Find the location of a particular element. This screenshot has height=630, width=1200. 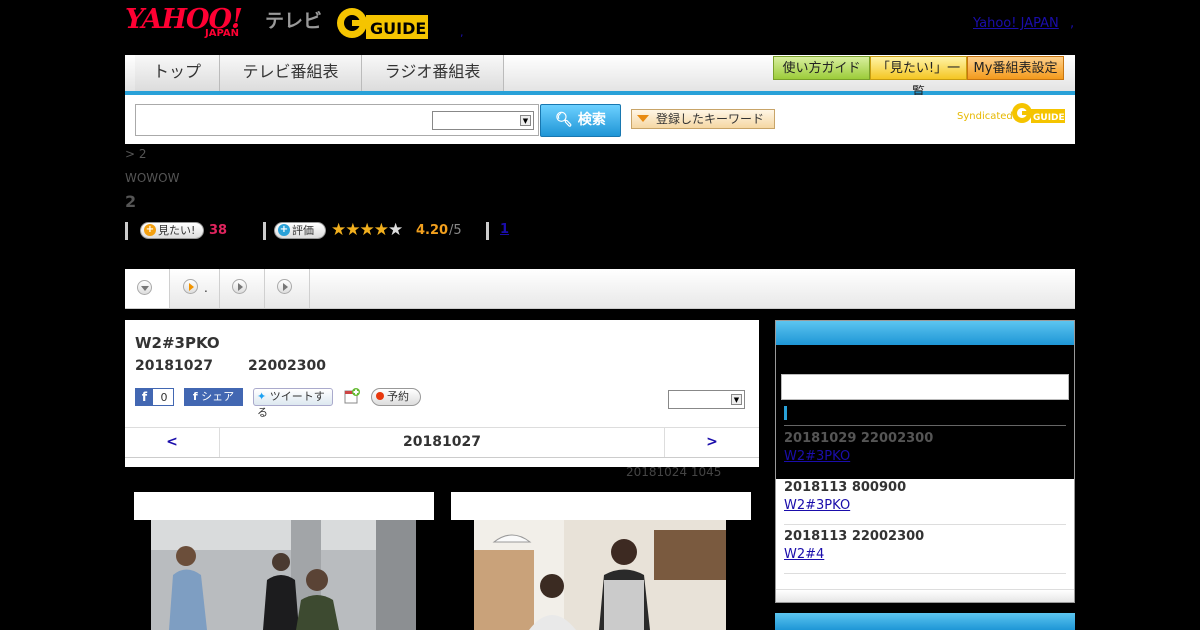

prev-date-link: < is located at coordinates (172, 442).